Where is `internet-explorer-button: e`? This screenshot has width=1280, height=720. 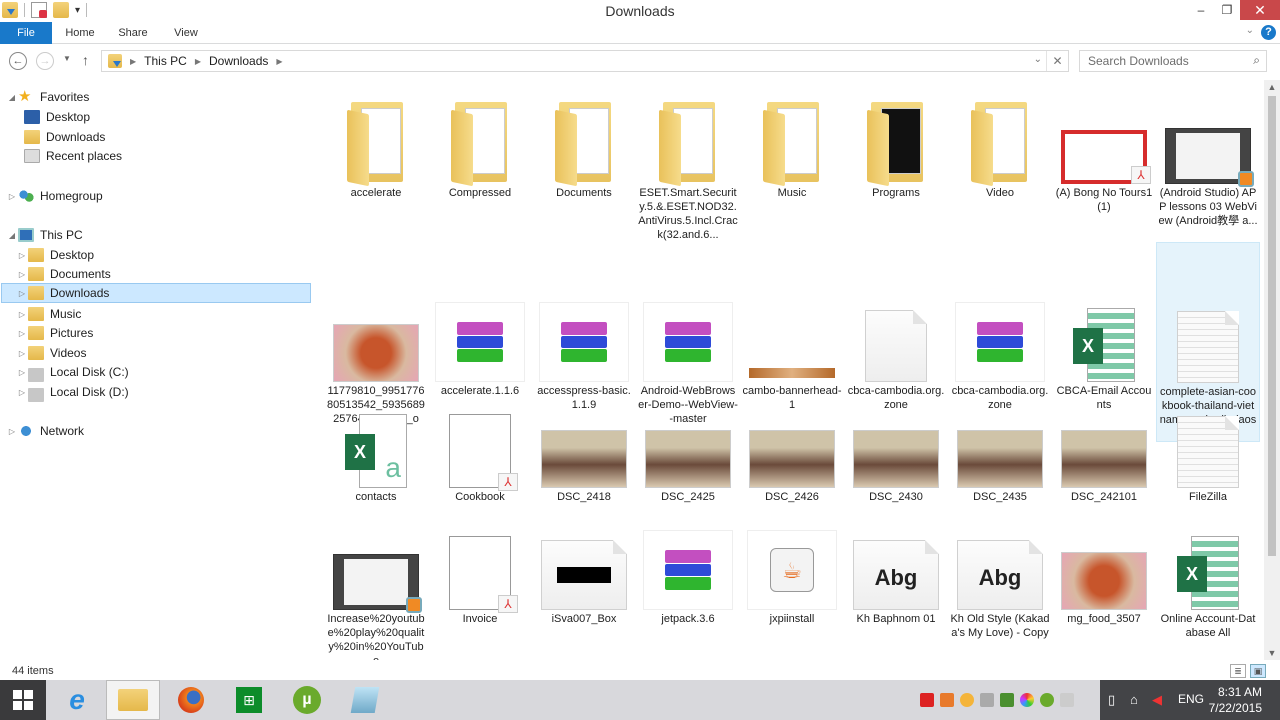 internet-explorer-button: e is located at coordinates (77, 700).